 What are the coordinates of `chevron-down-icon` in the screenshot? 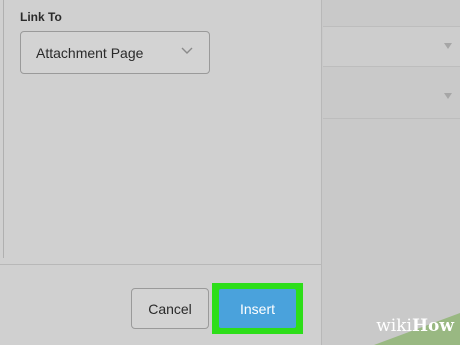 It's located at (187, 50).